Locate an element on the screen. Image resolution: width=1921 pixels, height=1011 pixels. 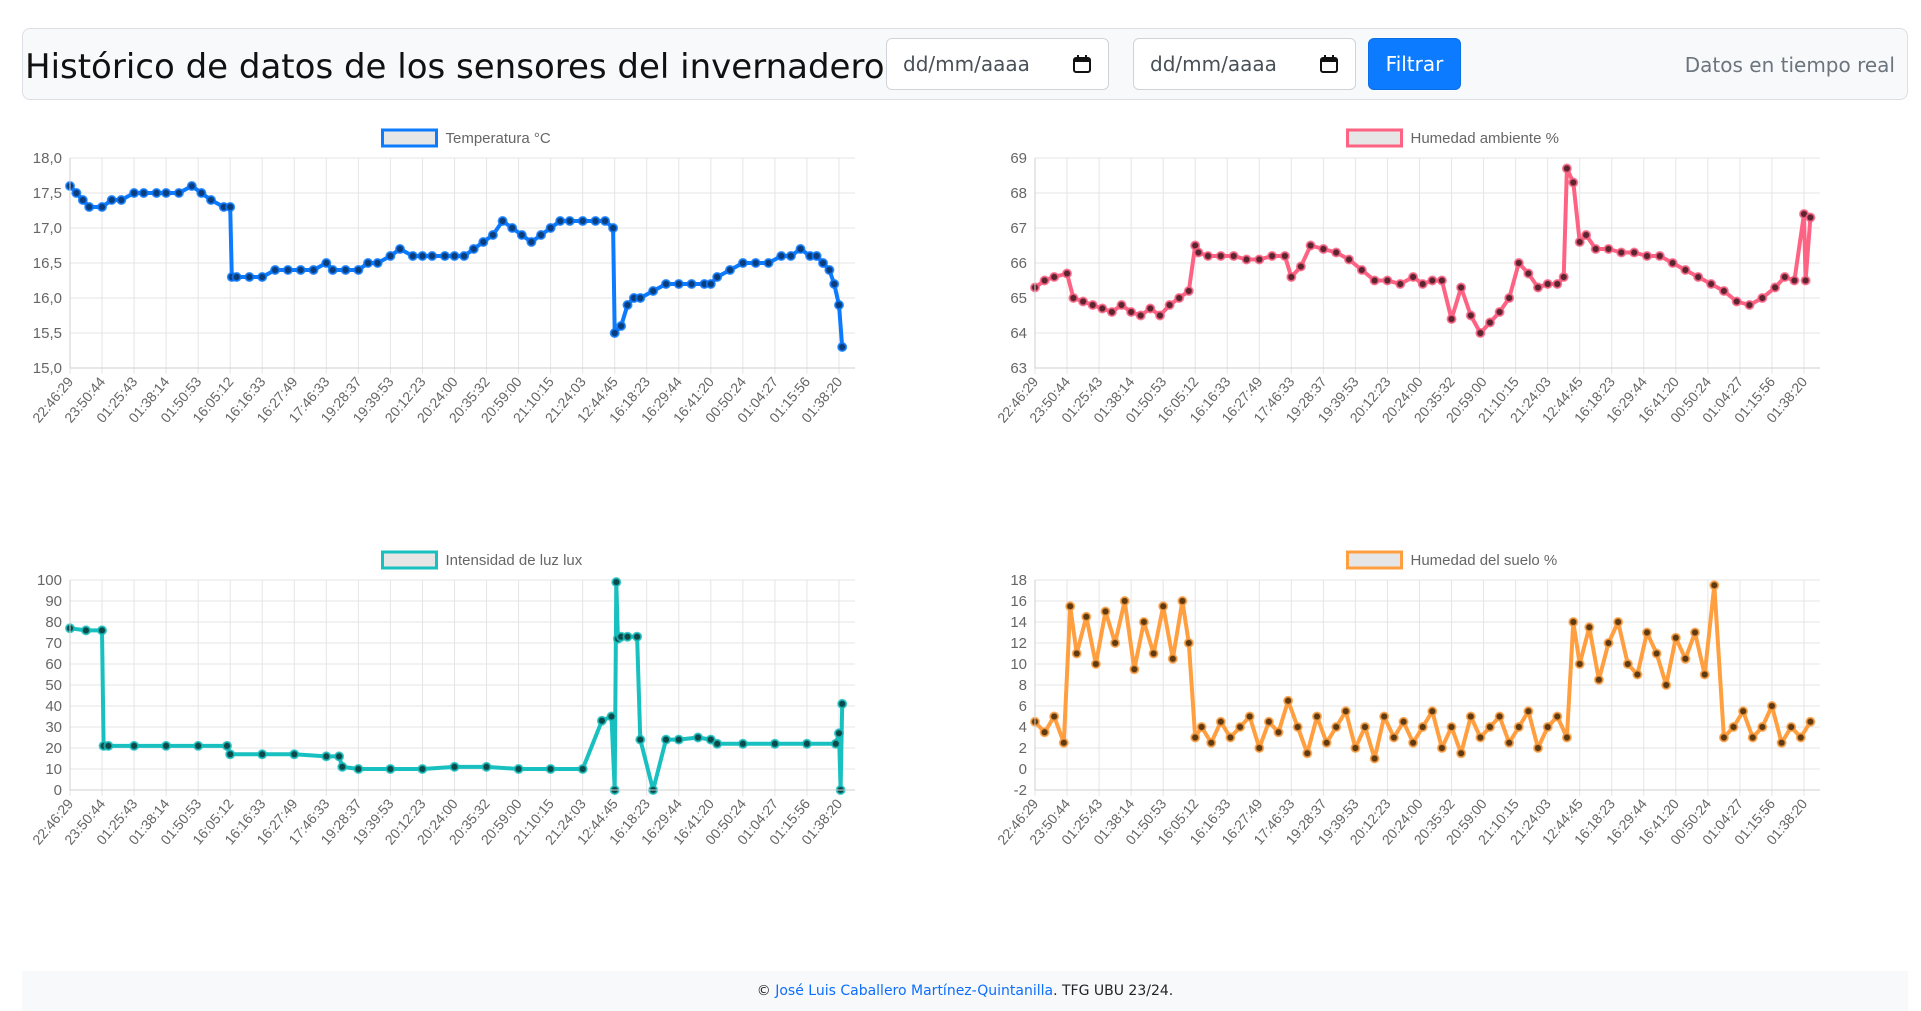
copyright-symbol: © is located at coordinates (763, 991).